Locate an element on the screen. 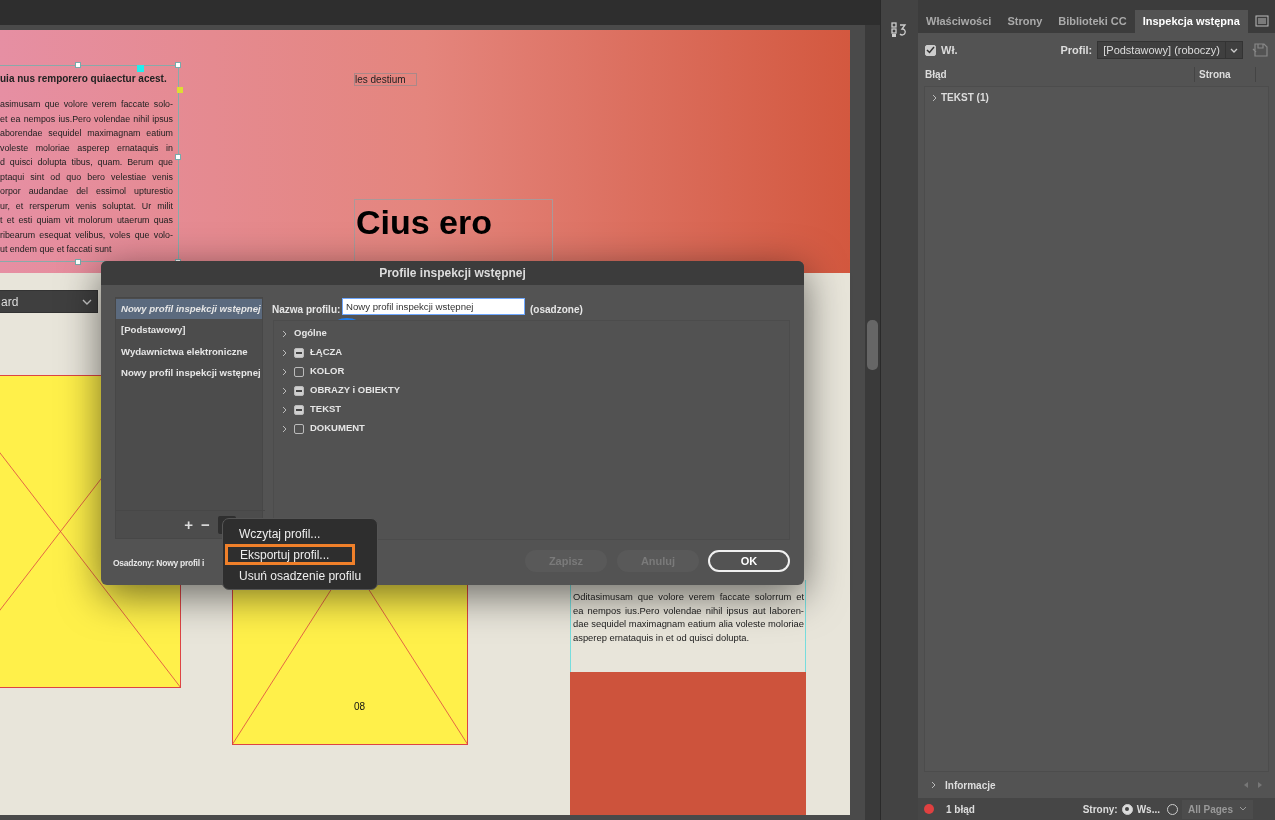  profile-label: Profil: is located at coordinates (1076, 50).